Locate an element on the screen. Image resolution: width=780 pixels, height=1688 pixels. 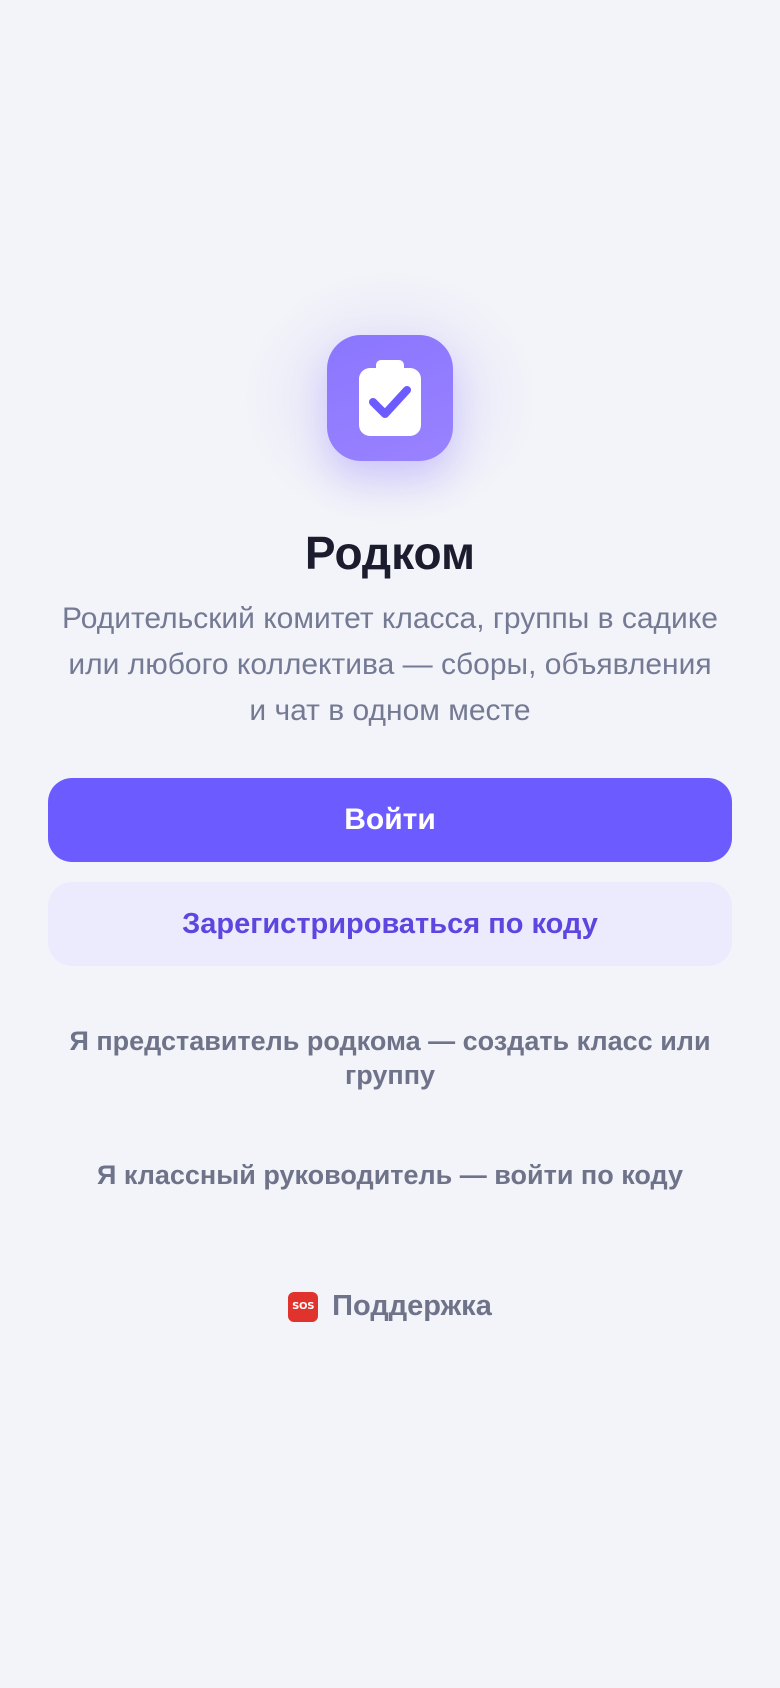
app-logo is located at coordinates (390, 398).